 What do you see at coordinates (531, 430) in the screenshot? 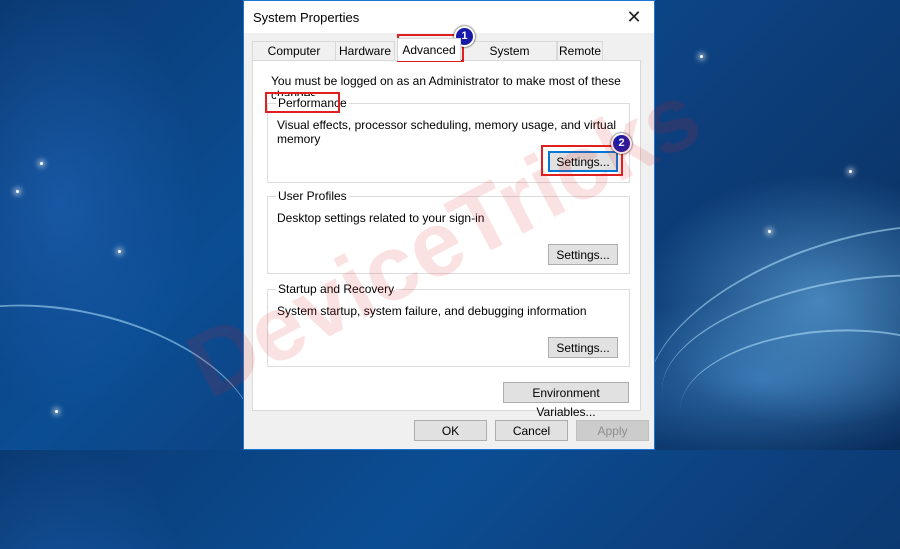
I see `cancel-button: Cancel` at bounding box center [531, 430].